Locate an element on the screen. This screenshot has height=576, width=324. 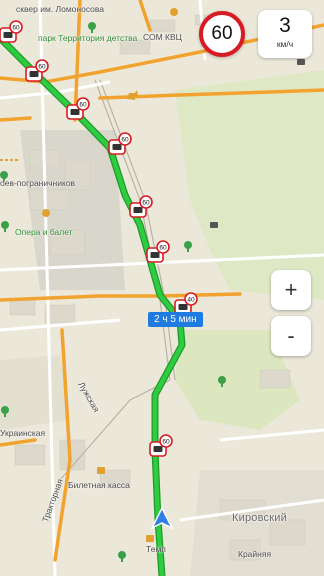
street-label-pogranichnikov: оев-пограничников is located at coordinates (38, 183).